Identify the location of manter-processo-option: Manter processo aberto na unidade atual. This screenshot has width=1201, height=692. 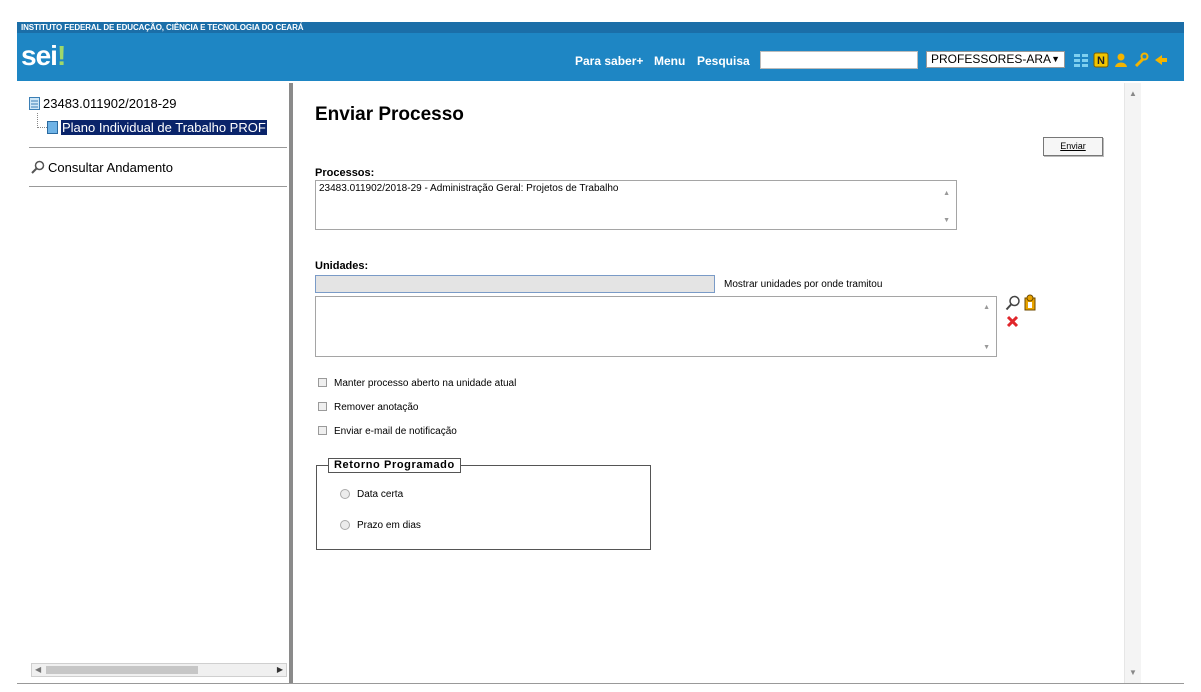
(417, 384).